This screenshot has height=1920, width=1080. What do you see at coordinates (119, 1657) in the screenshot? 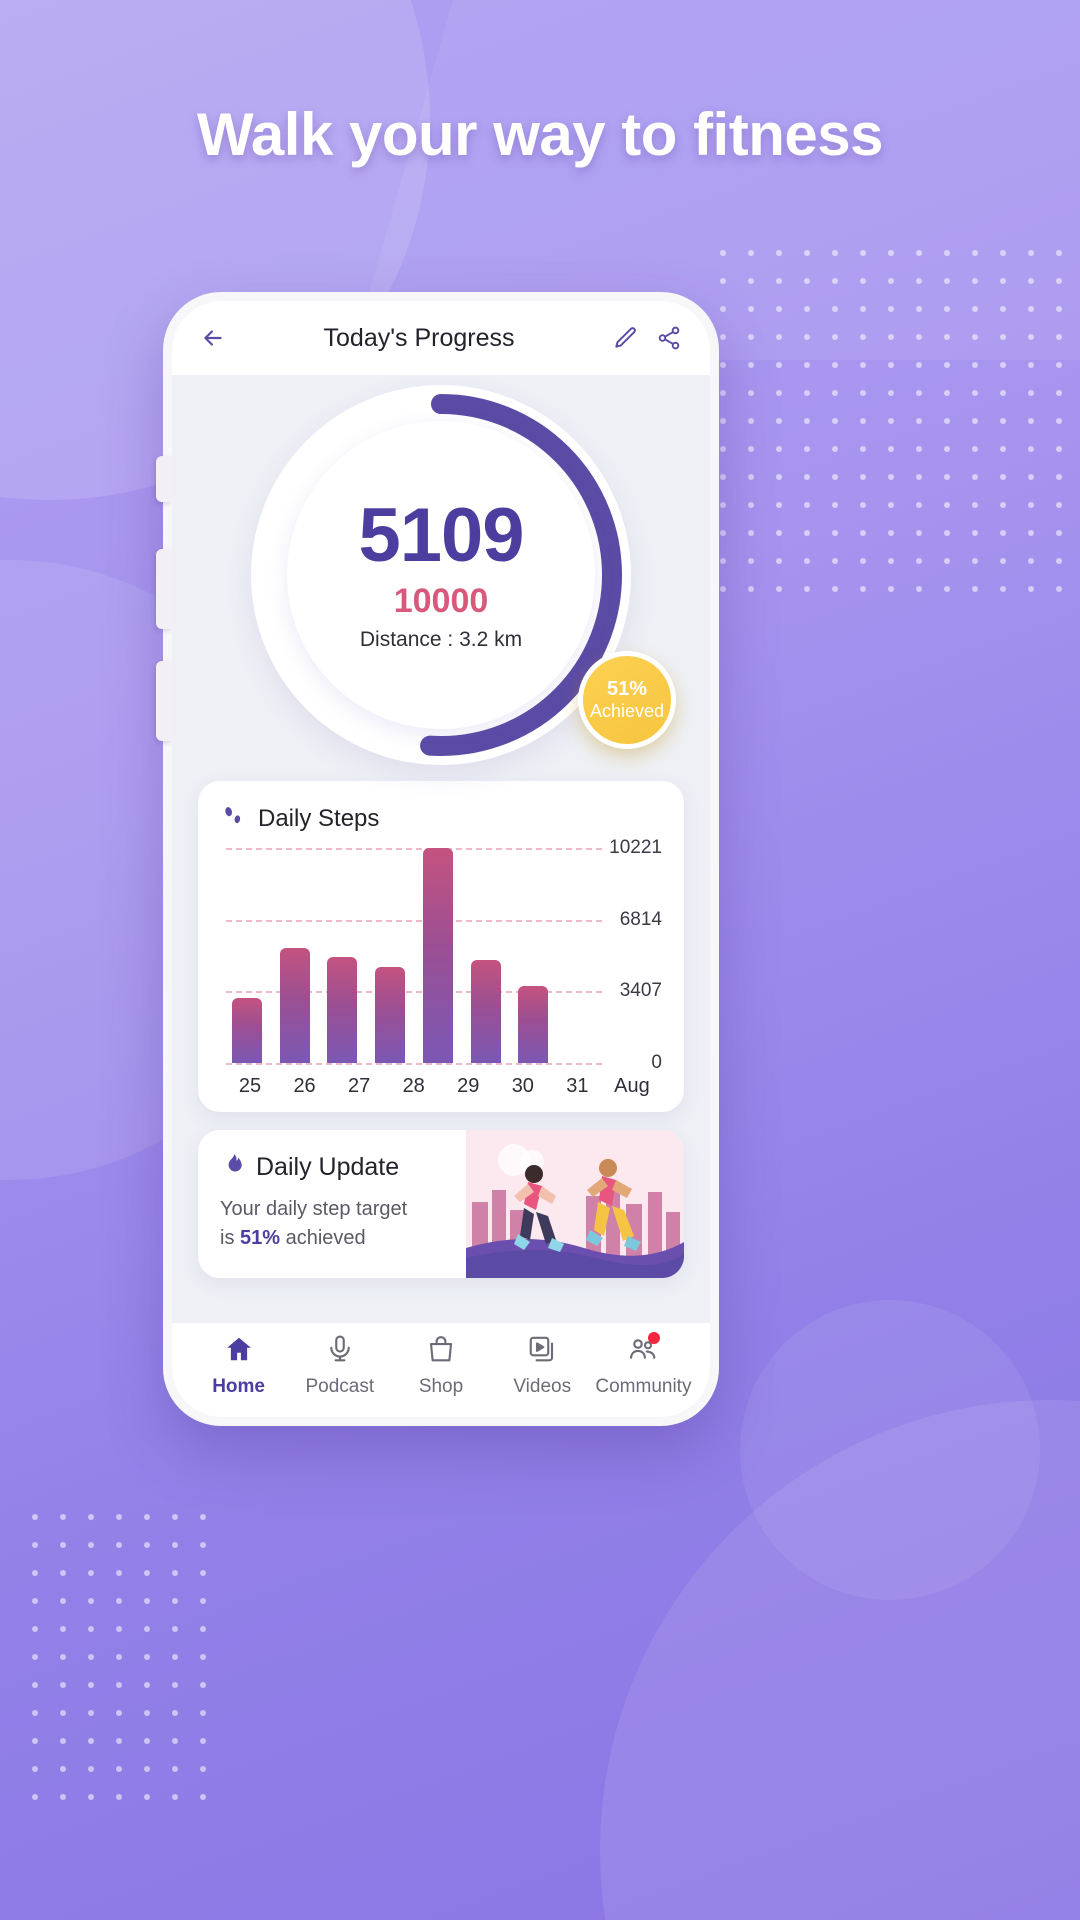
I see `dot-pattern-bottom-left` at bounding box center [119, 1657].